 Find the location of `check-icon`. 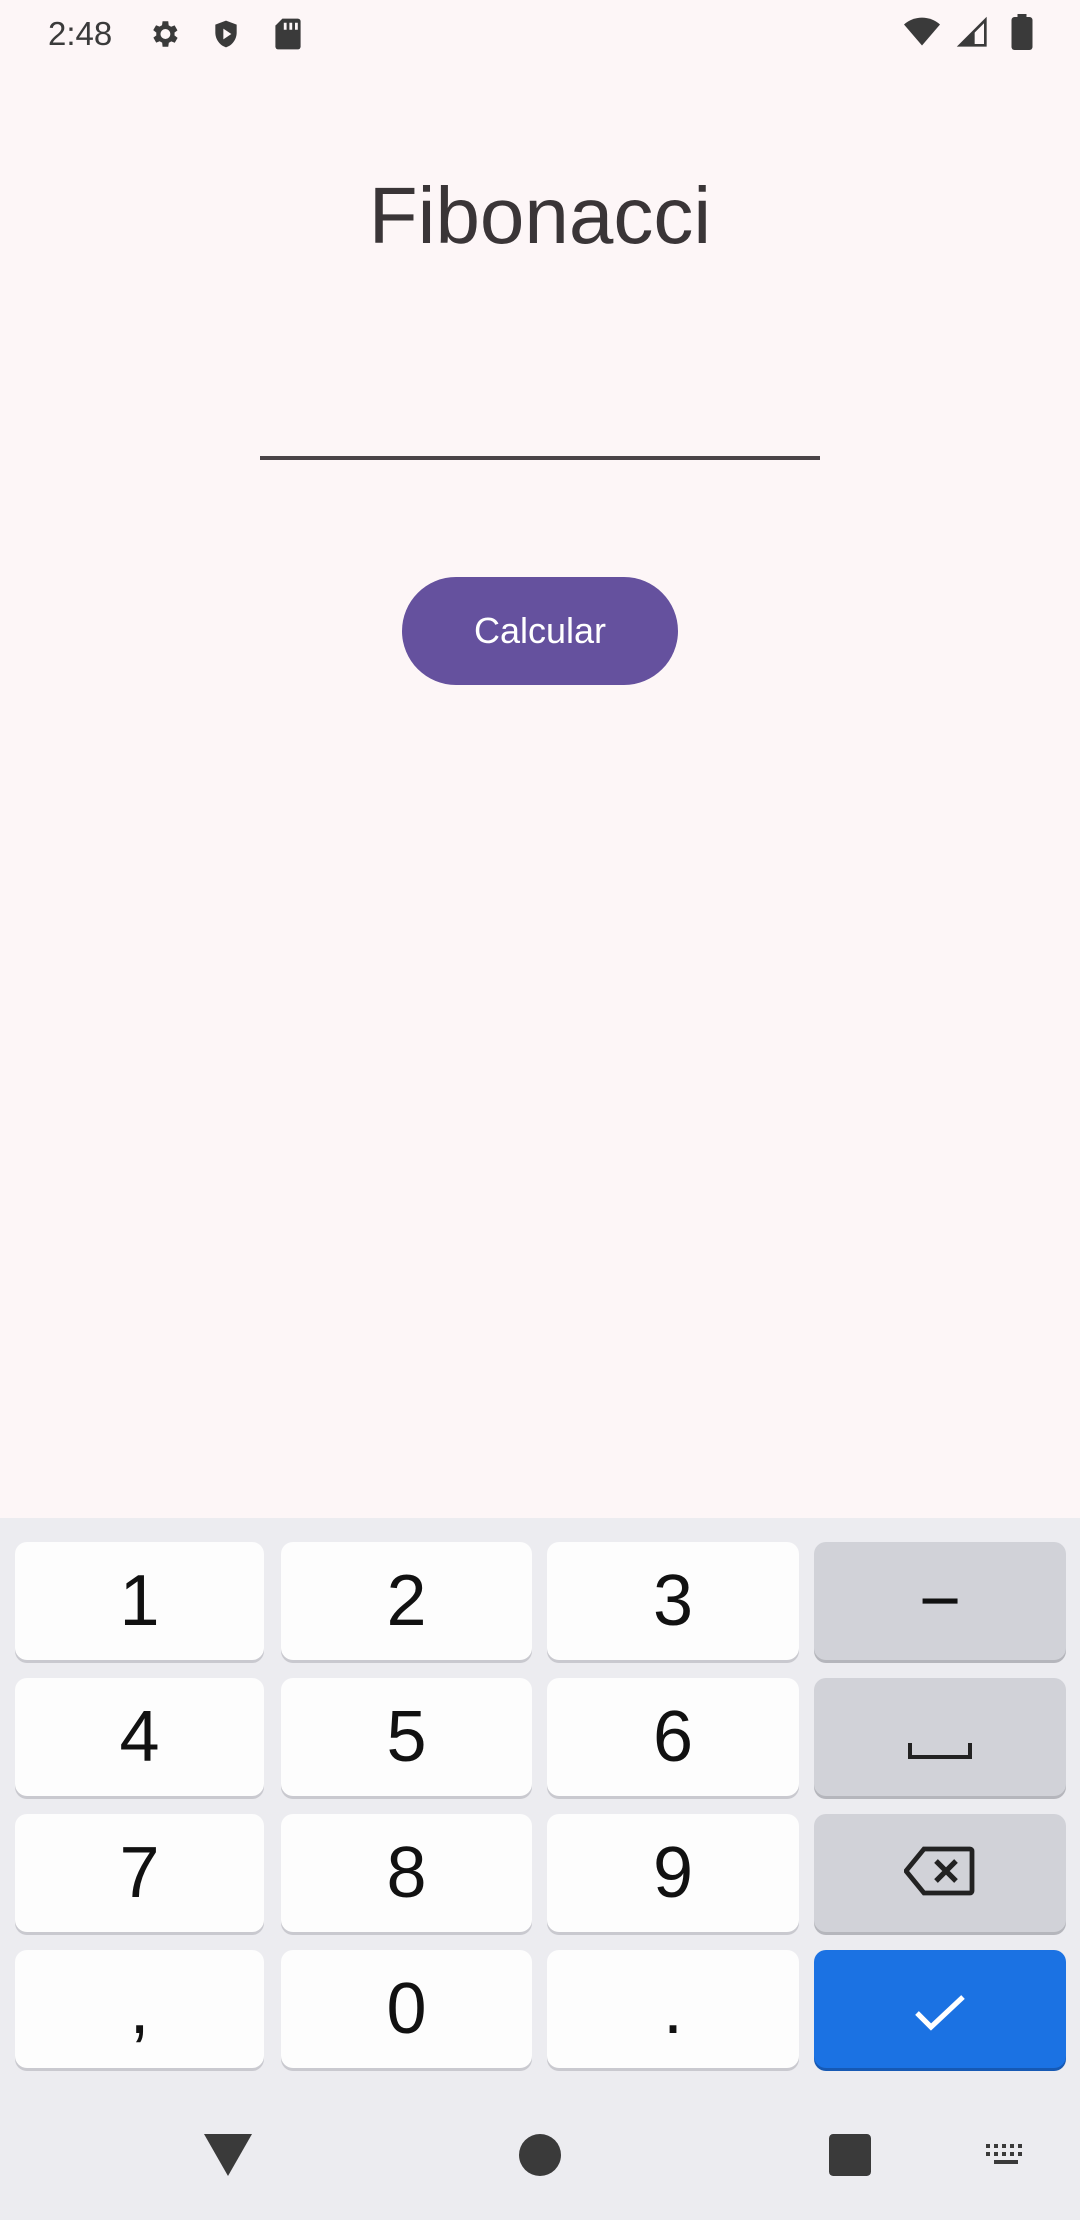

check-icon is located at coordinates (940, 2009).